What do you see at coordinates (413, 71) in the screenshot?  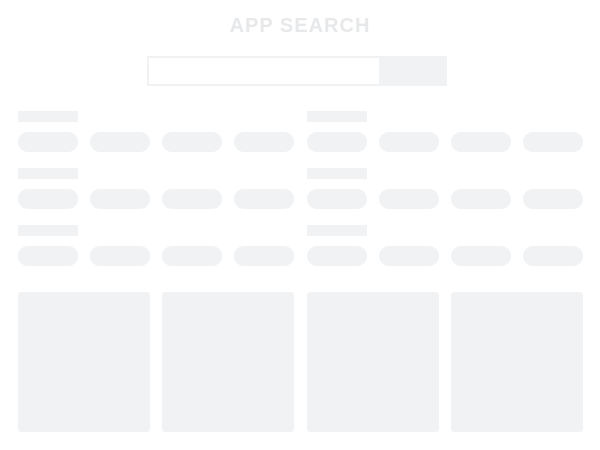 I see `search-button` at bounding box center [413, 71].